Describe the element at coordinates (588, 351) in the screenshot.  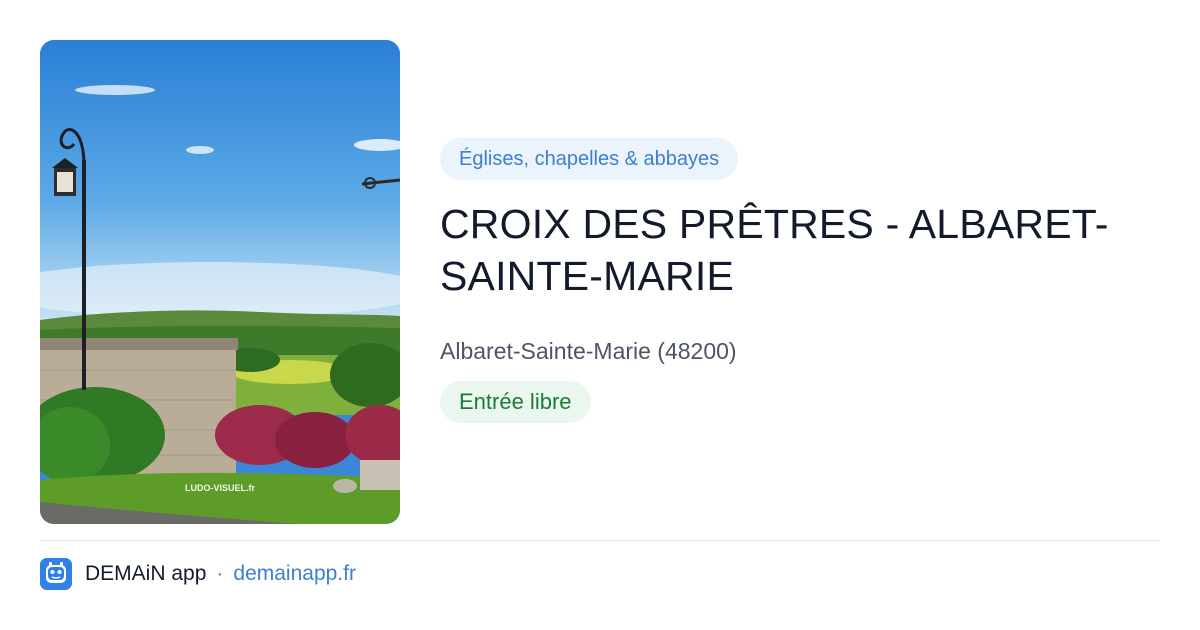
I see `place-location: Albaret-Sainte-Marie (48200)` at that location.